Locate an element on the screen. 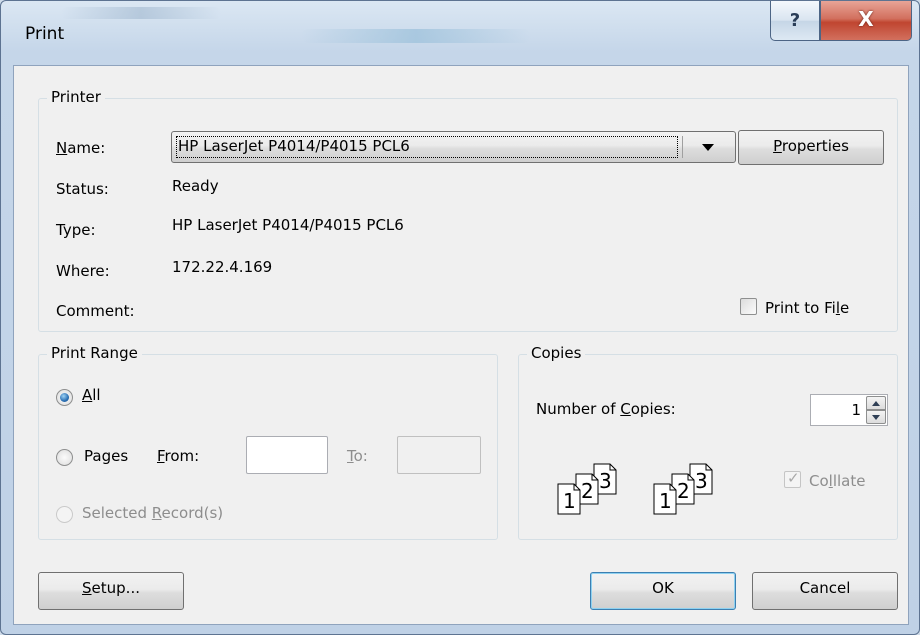  close-icon: X is located at coordinates (866, 19).